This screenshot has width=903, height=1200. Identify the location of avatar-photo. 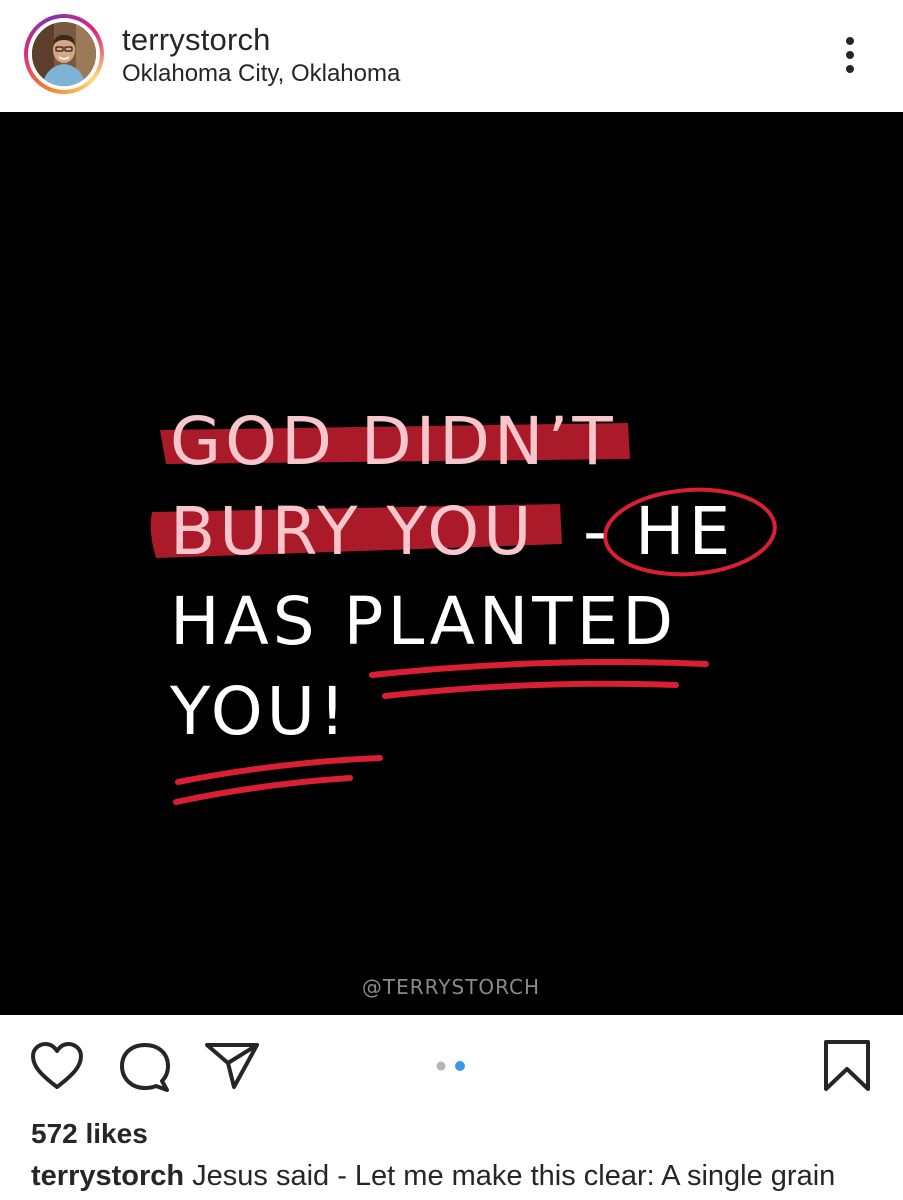
(64, 54).